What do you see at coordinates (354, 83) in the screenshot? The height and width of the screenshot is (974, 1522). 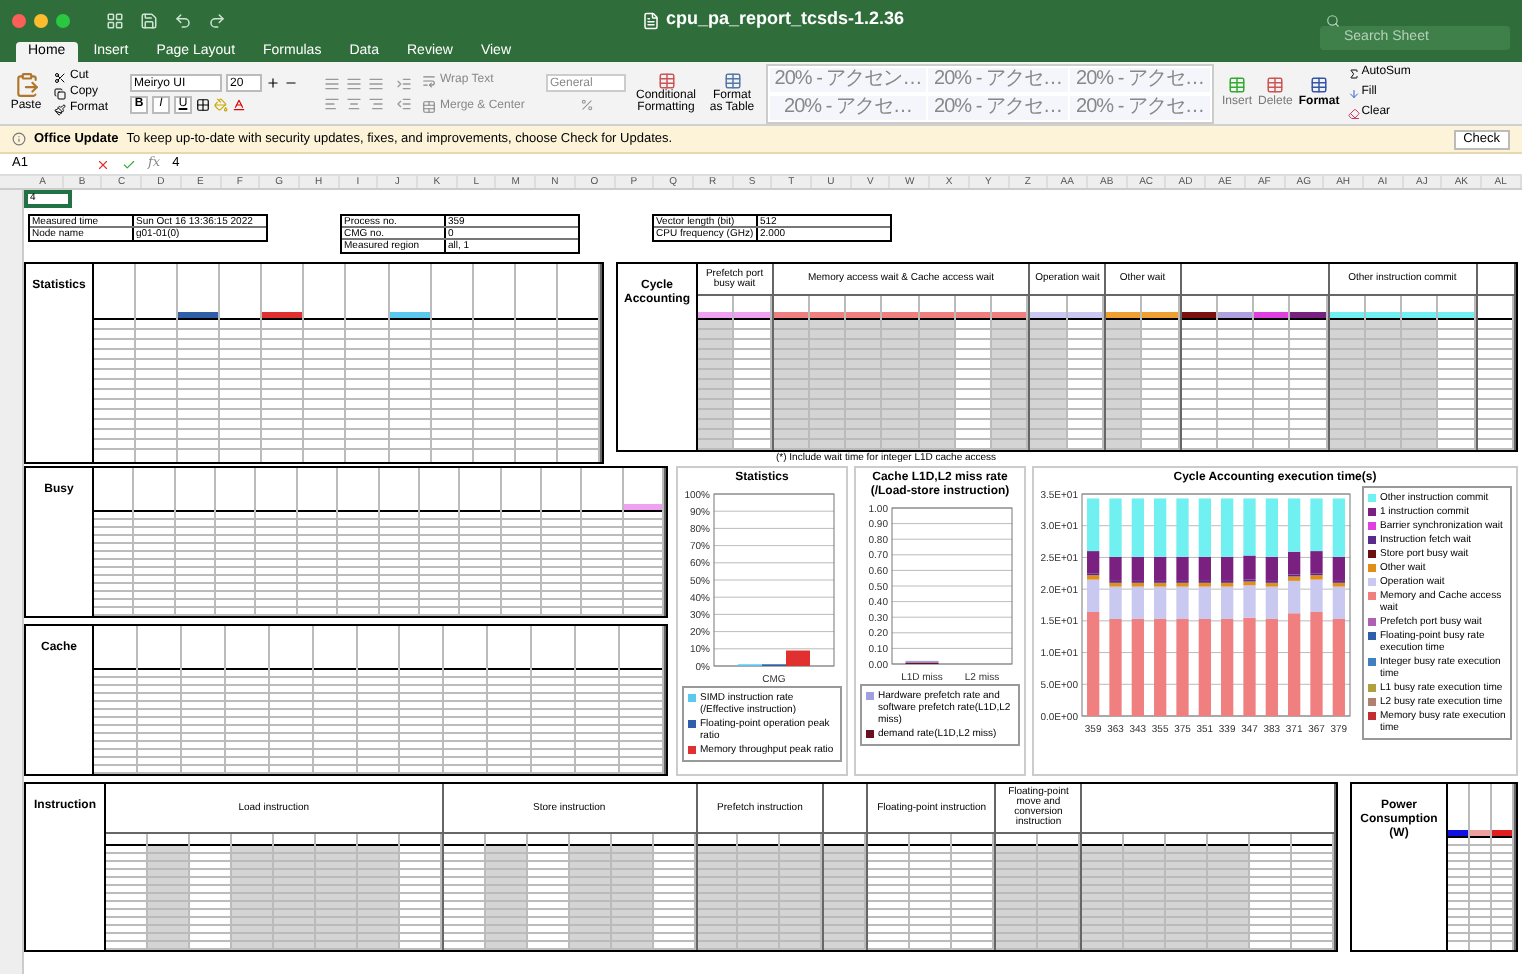 I see `align-middle-icon` at bounding box center [354, 83].